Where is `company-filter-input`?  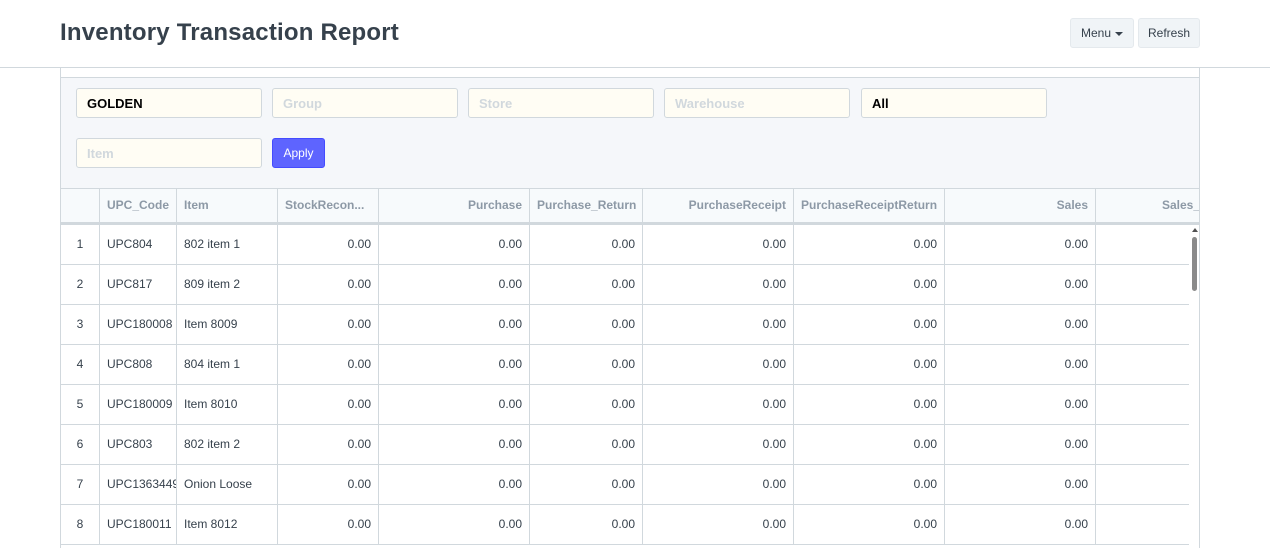
company-filter-input is located at coordinates (169, 103).